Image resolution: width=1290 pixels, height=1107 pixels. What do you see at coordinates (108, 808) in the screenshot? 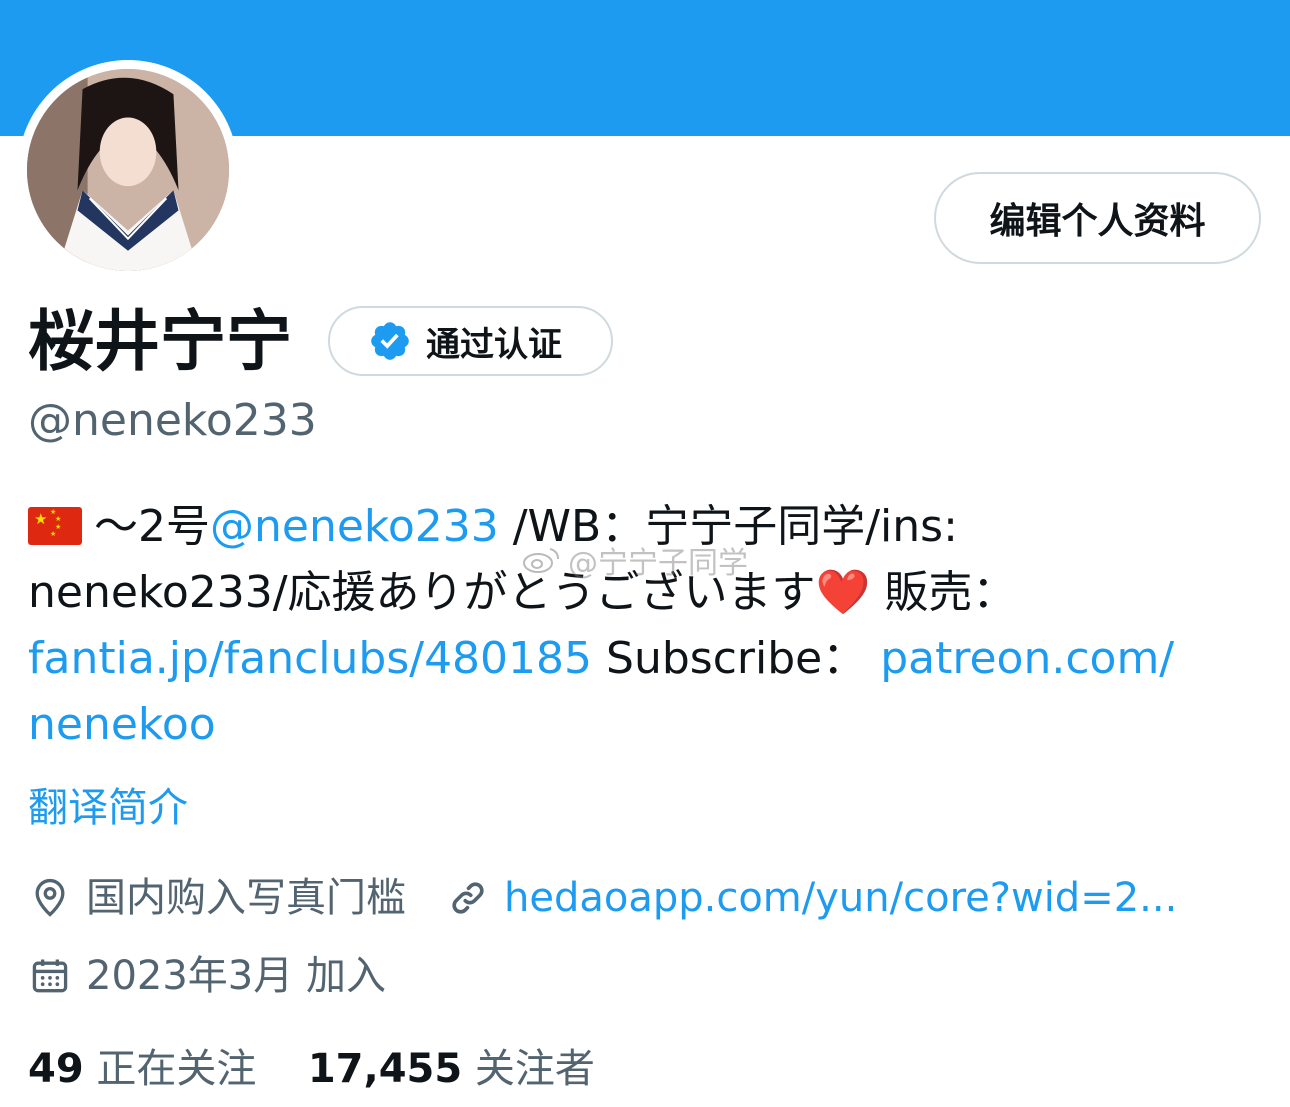
I see `translate-bio-link: 翻译简介` at bounding box center [108, 808].